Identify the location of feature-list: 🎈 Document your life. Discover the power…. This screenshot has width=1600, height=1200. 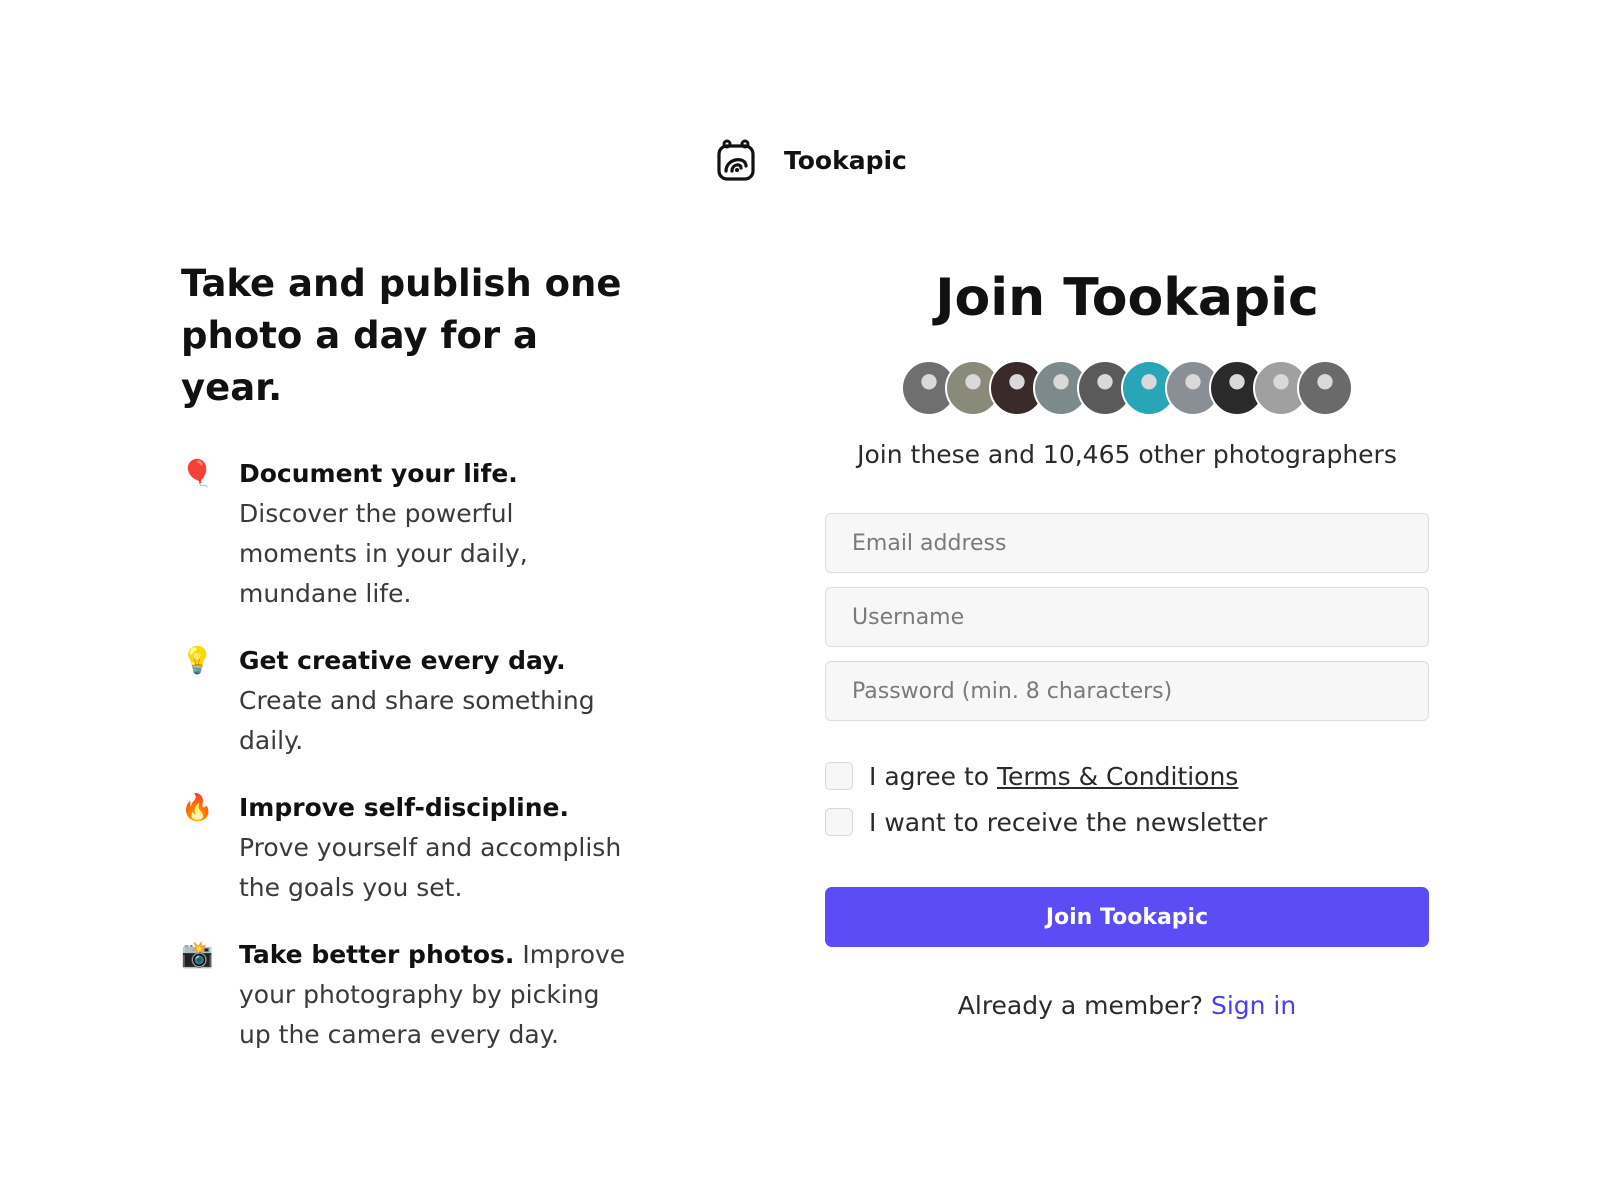
(416, 754).